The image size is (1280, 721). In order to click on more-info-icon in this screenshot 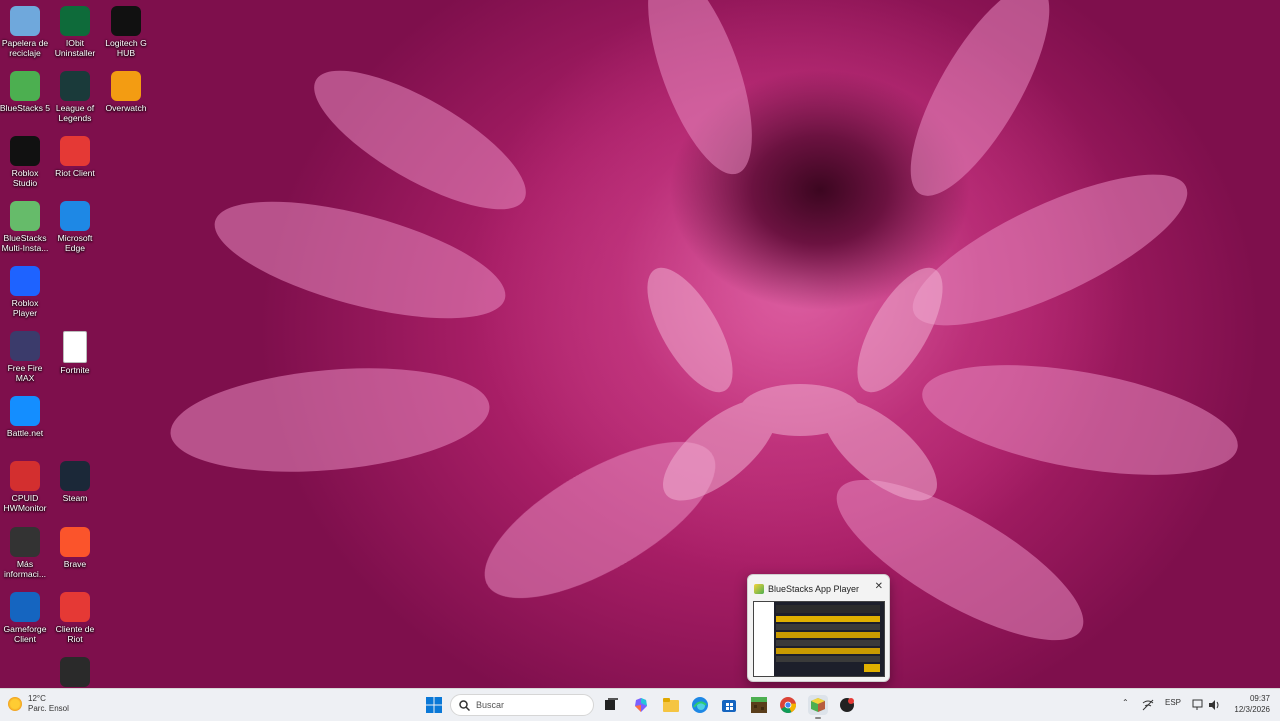, I will do `click(25, 542)`.